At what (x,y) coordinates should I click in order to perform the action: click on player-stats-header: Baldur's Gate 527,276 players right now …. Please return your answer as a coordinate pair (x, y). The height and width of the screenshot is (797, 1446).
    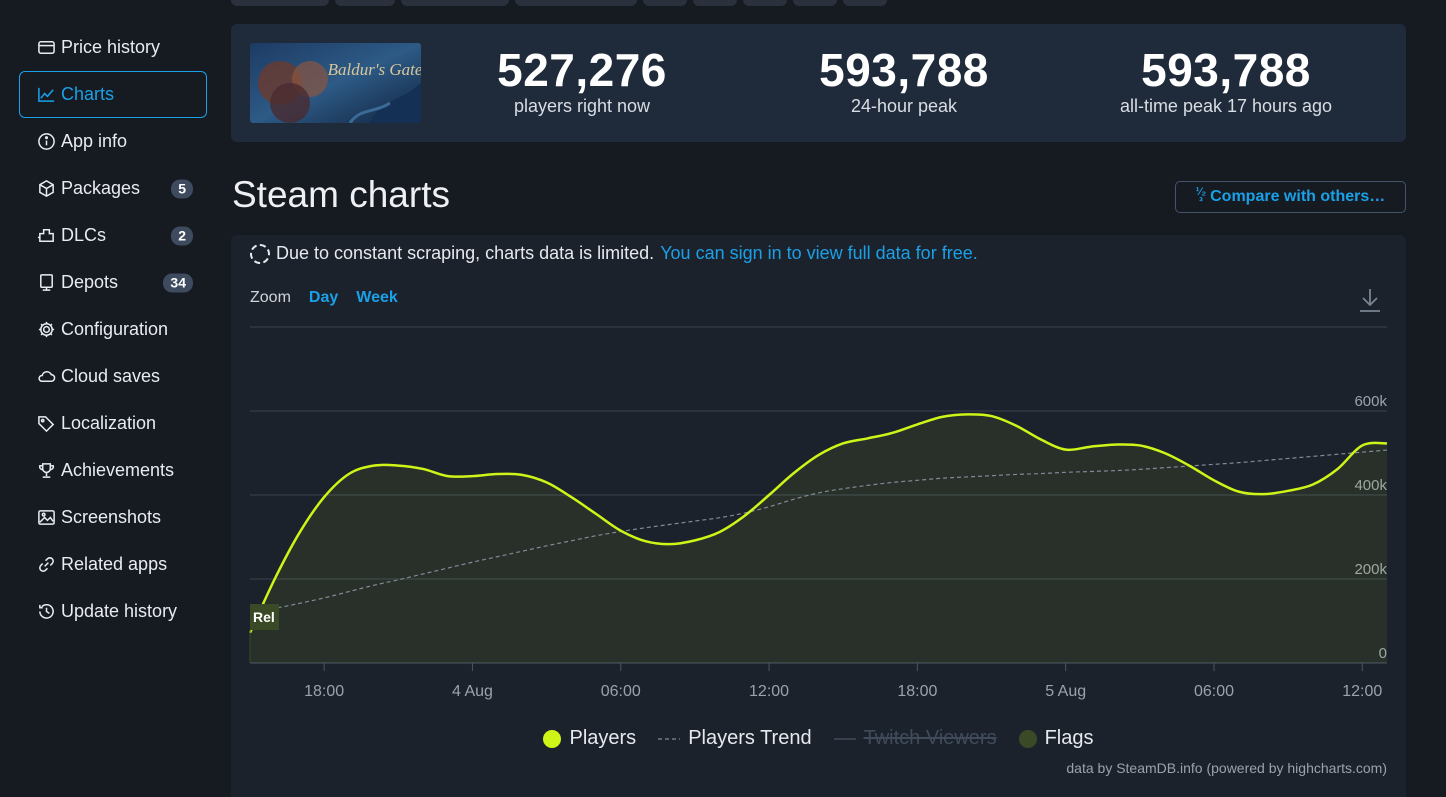
    Looking at the image, I should click on (818, 83).